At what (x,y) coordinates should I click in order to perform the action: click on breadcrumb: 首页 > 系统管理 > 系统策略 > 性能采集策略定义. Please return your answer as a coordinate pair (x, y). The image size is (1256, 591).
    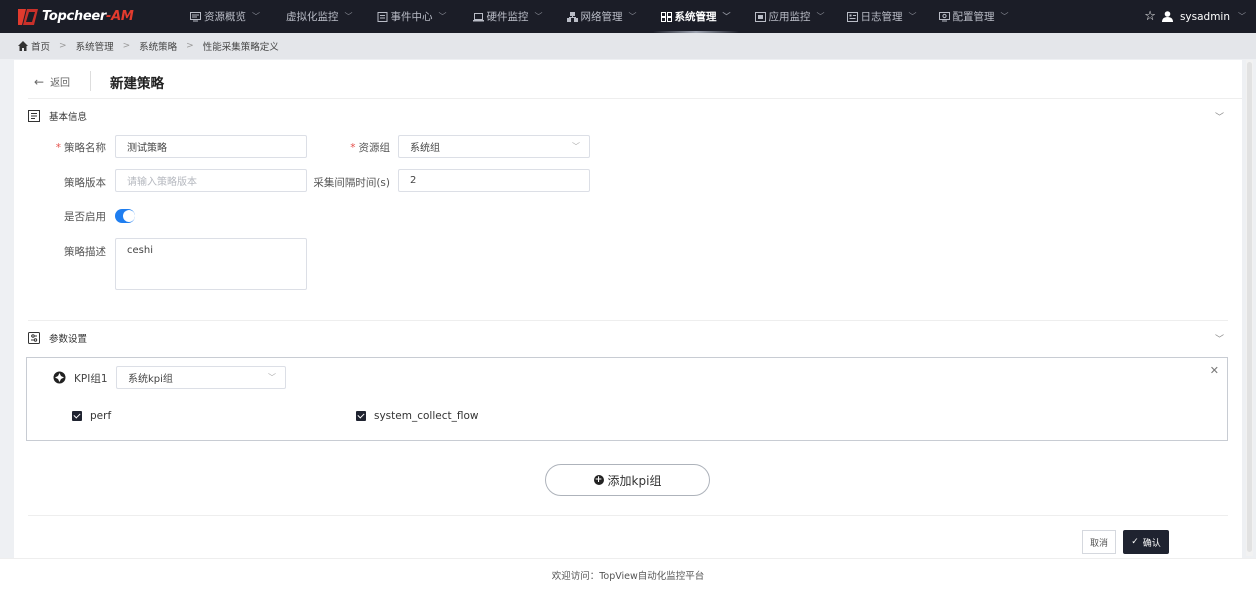
    Looking at the image, I should click on (628, 46).